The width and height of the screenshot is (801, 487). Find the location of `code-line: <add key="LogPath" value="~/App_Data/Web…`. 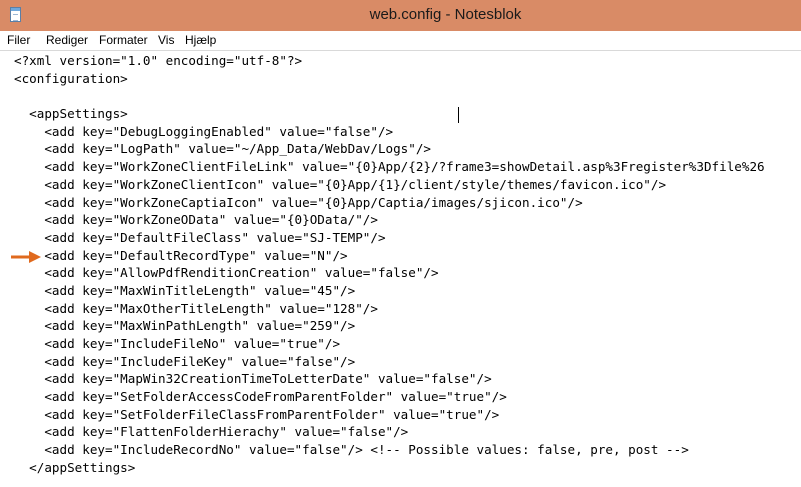

code-line: <add key="LogPath" value="~/App_Data/Web… is located at coordinates (223, 149).